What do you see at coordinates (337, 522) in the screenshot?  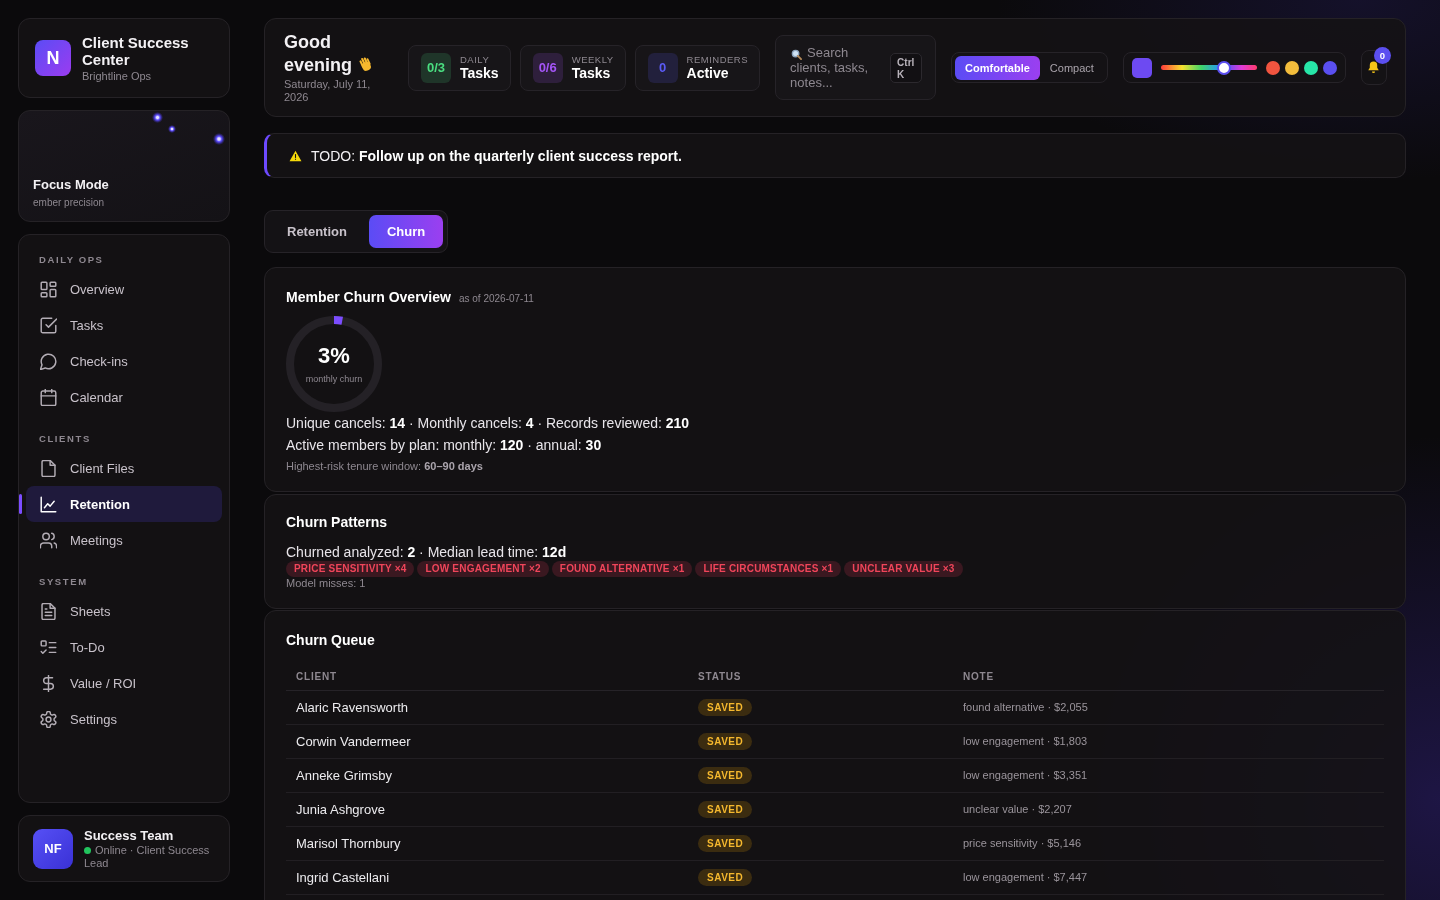 I see `card-title: Churn Patterns` at bounding box center [337, 522].